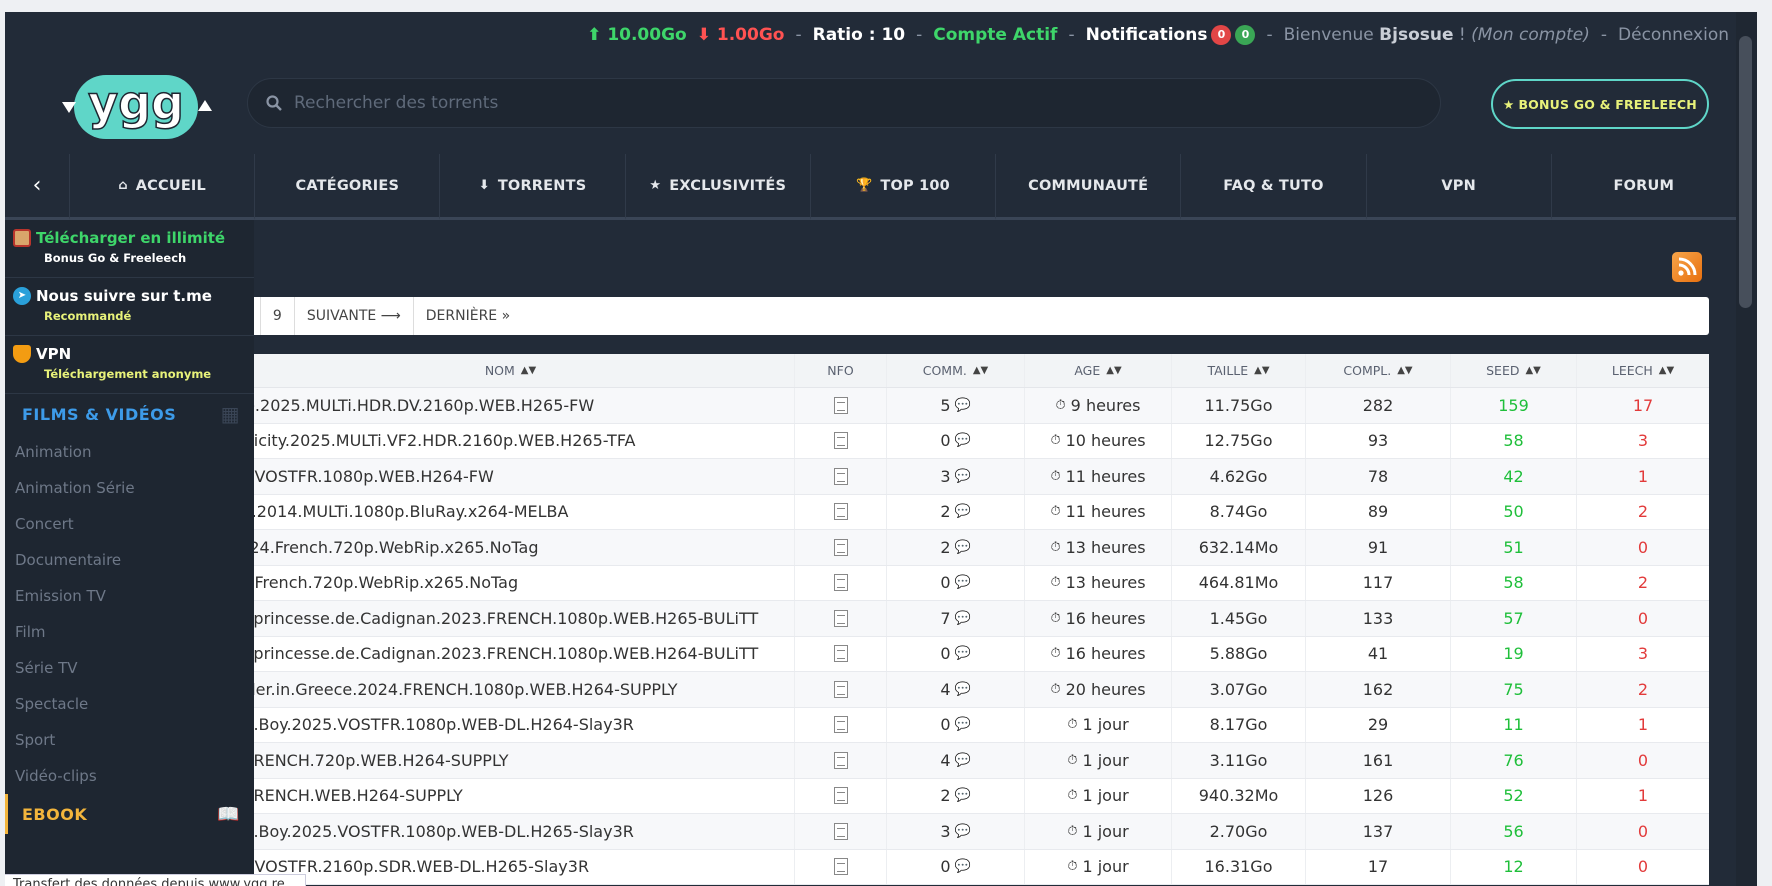 Image resolution: width=1772 pixels, height=886 pixels. What do you see at coordinates (129, 524) in the screenshot?
I see `subcategory-item: Concert` at bounding box center [129, 524].